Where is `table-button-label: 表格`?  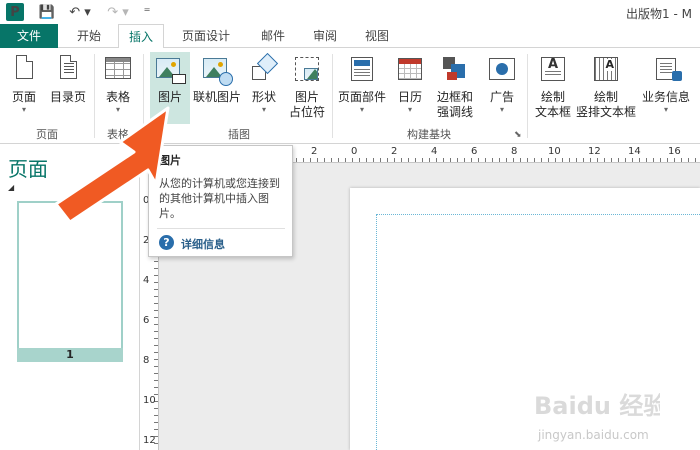 table-button-label: 表格 is located at coordinates (117, 97).